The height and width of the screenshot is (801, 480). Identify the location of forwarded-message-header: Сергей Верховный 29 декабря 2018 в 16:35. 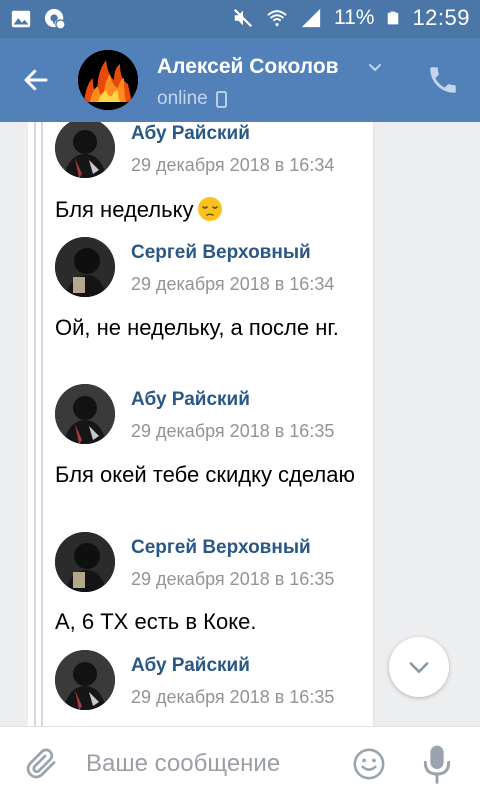
(214, 562).